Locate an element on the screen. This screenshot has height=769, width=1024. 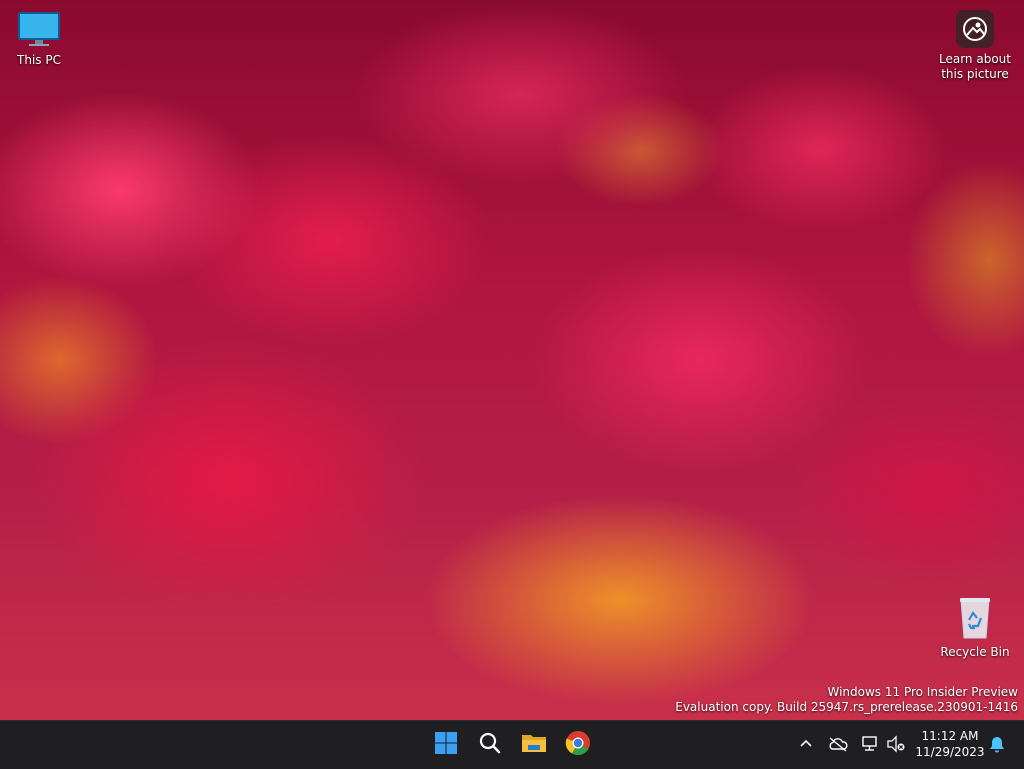
recycle-bin-label: Recycle Bin is located at coordinates (975, 652).